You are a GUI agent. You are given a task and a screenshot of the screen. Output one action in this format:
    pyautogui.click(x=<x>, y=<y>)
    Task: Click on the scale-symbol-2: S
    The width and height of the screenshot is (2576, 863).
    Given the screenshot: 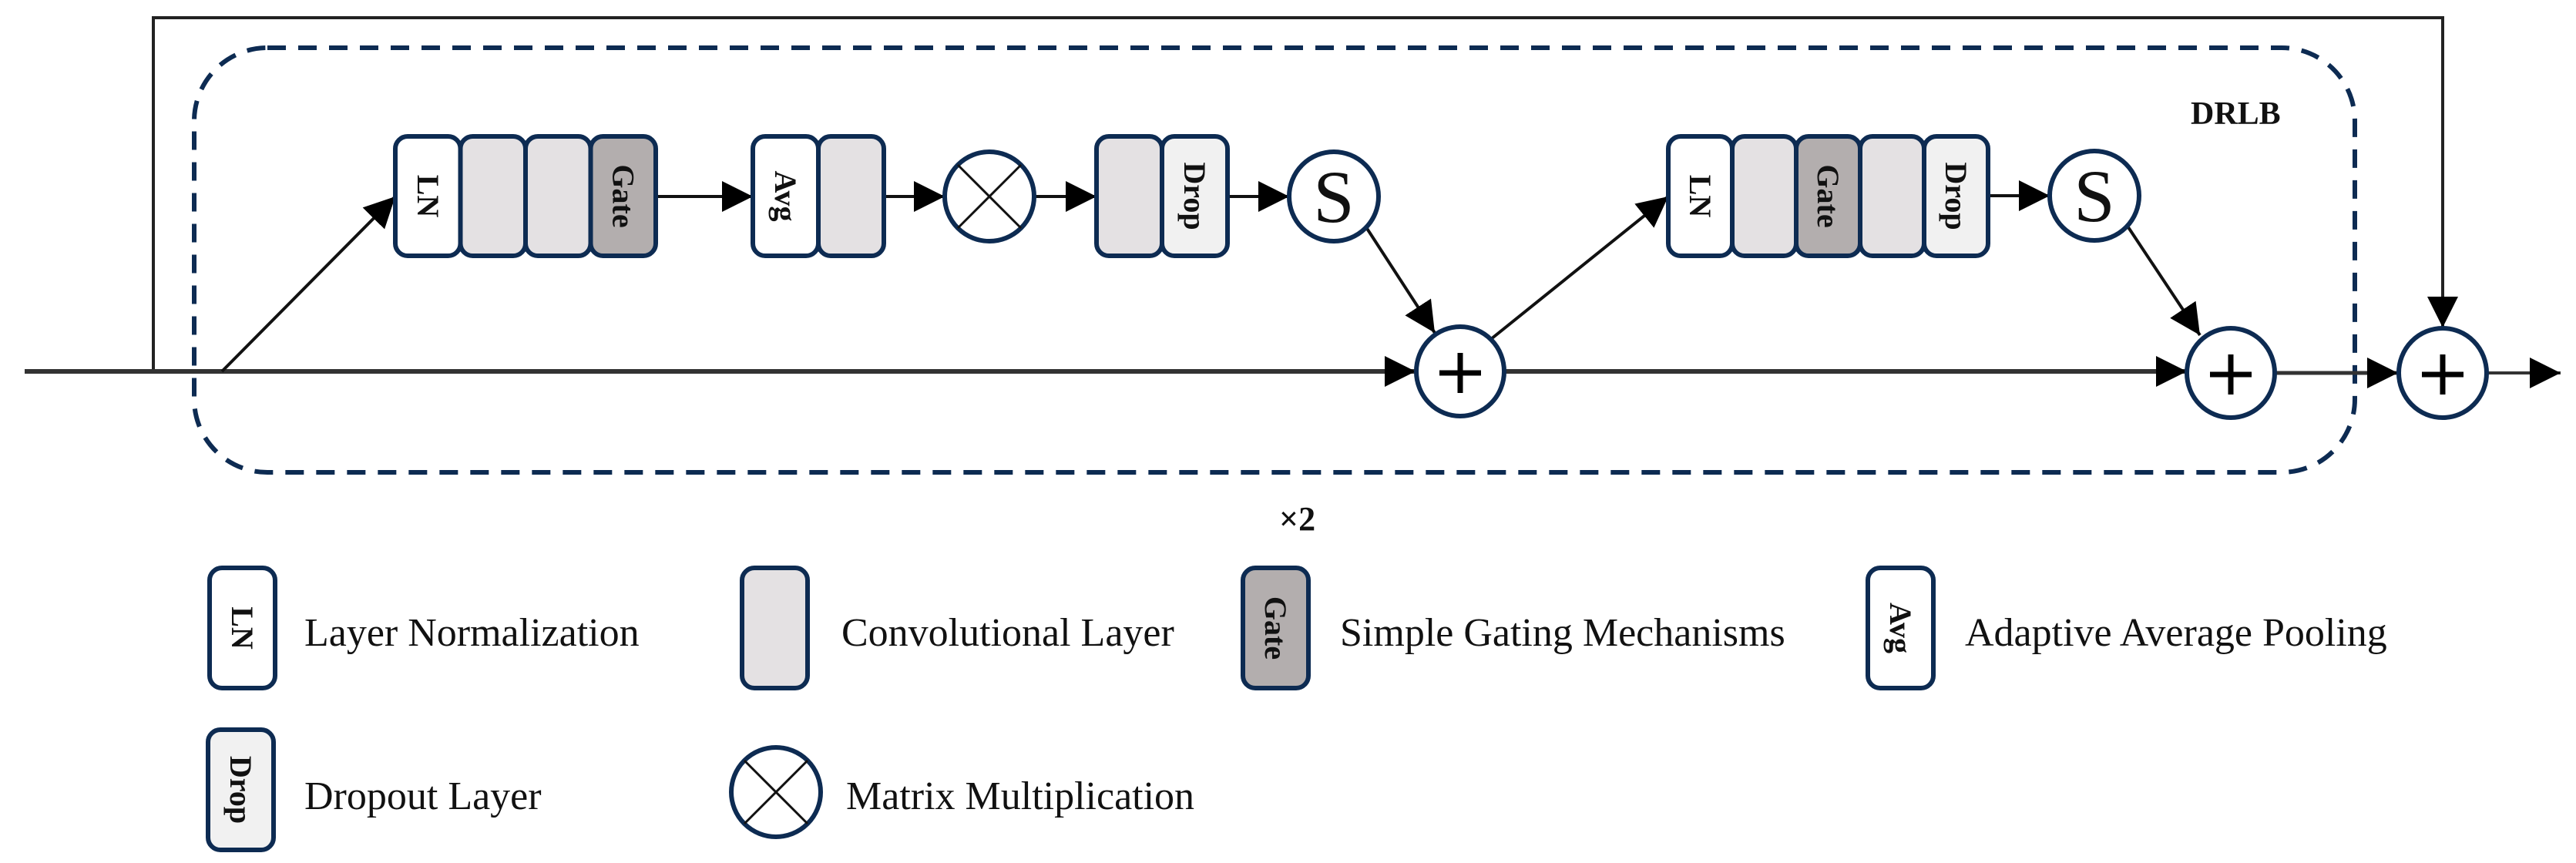 What is the action you would take?
    pyautogui.click(x=2094, y=196)
    